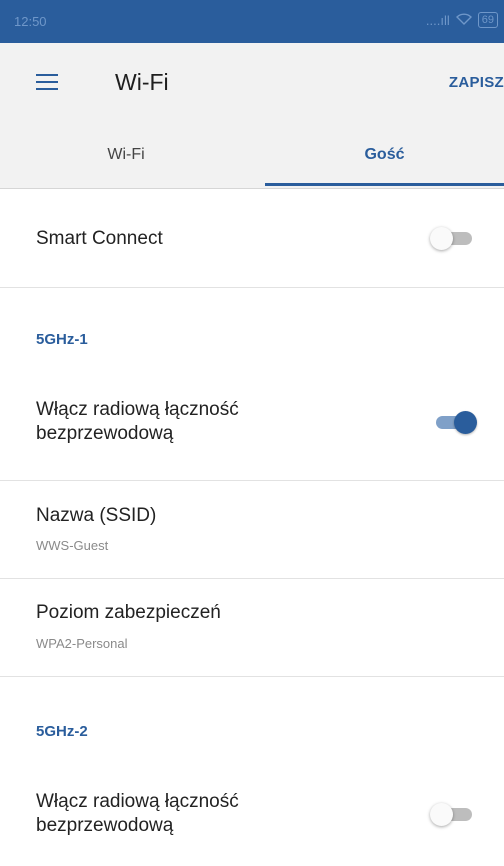 The image size is (504, 866). What do you see at coordinates (252, 21) in the screenshot?
I see `status-bar: 12:50 ....ıll 69` at bounding box center [252, 21].